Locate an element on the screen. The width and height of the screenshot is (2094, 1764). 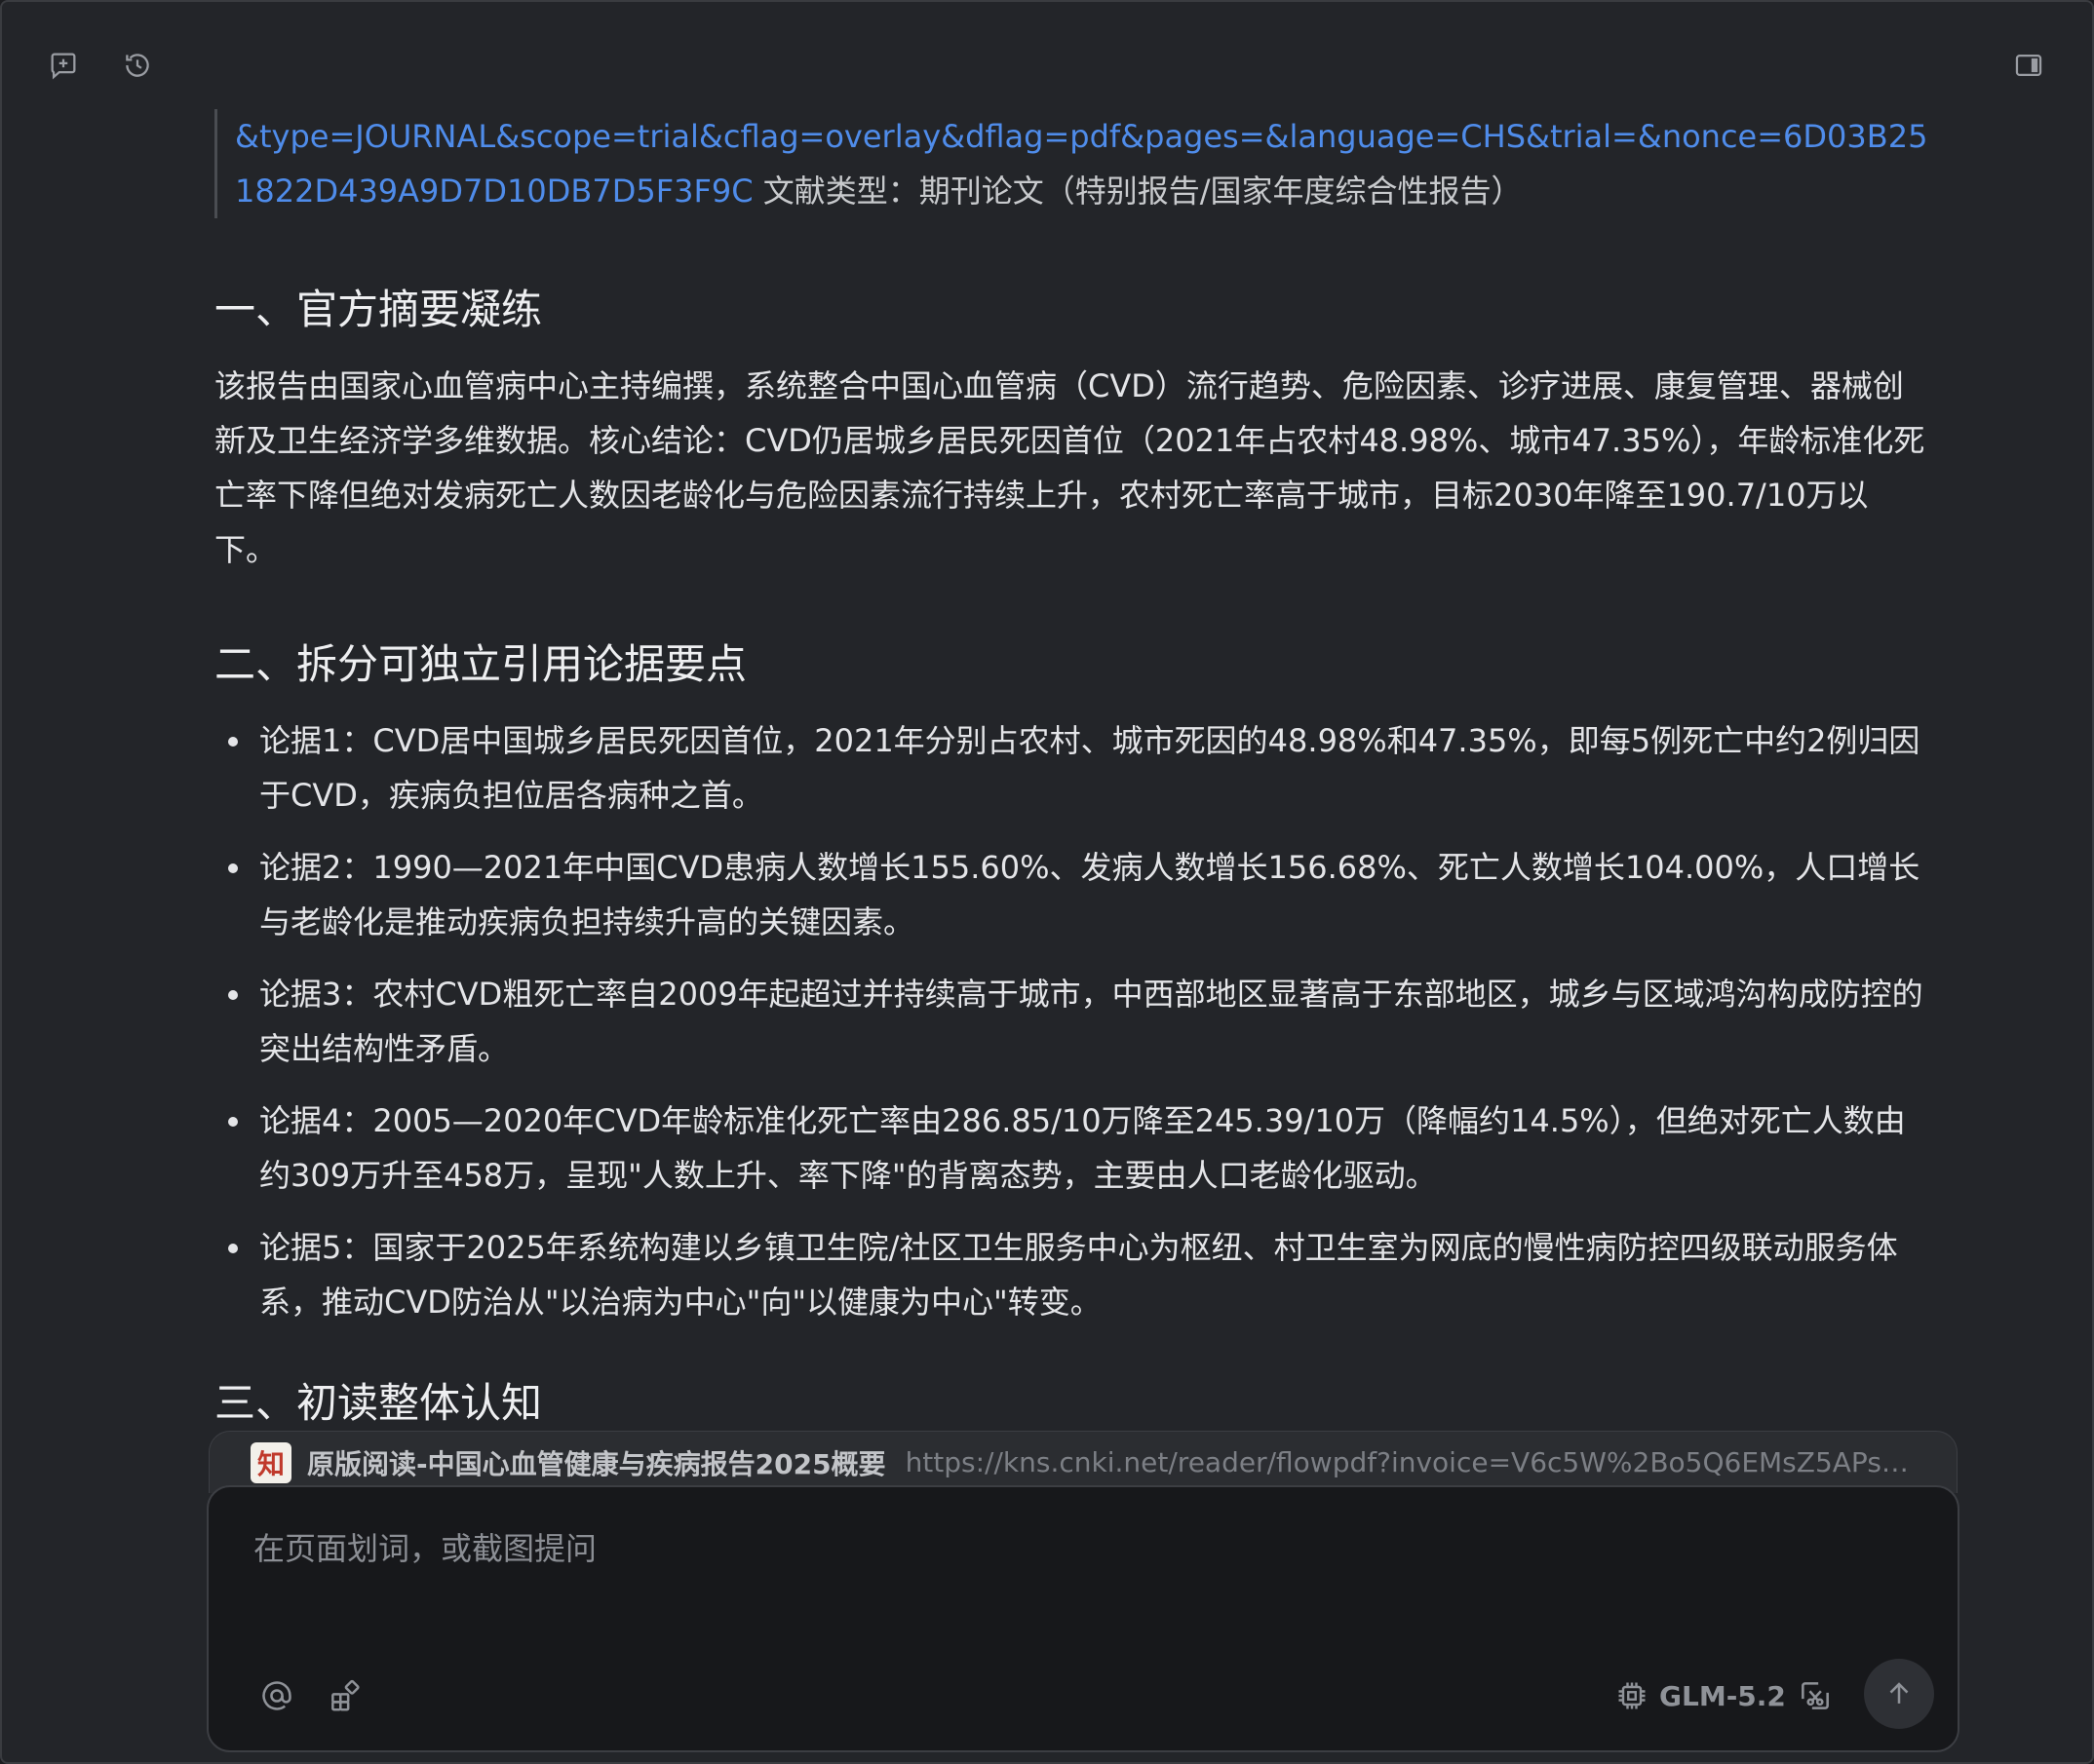
new-chat-icon is located at coordinates (63, 66).